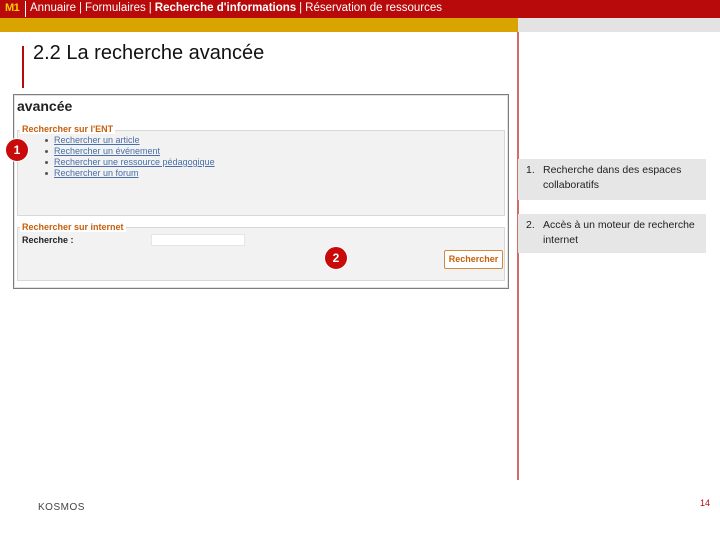  Describe the element at coordinates (17, 150) in the screenshot. I see `callout-marker-1: 1` at that location.